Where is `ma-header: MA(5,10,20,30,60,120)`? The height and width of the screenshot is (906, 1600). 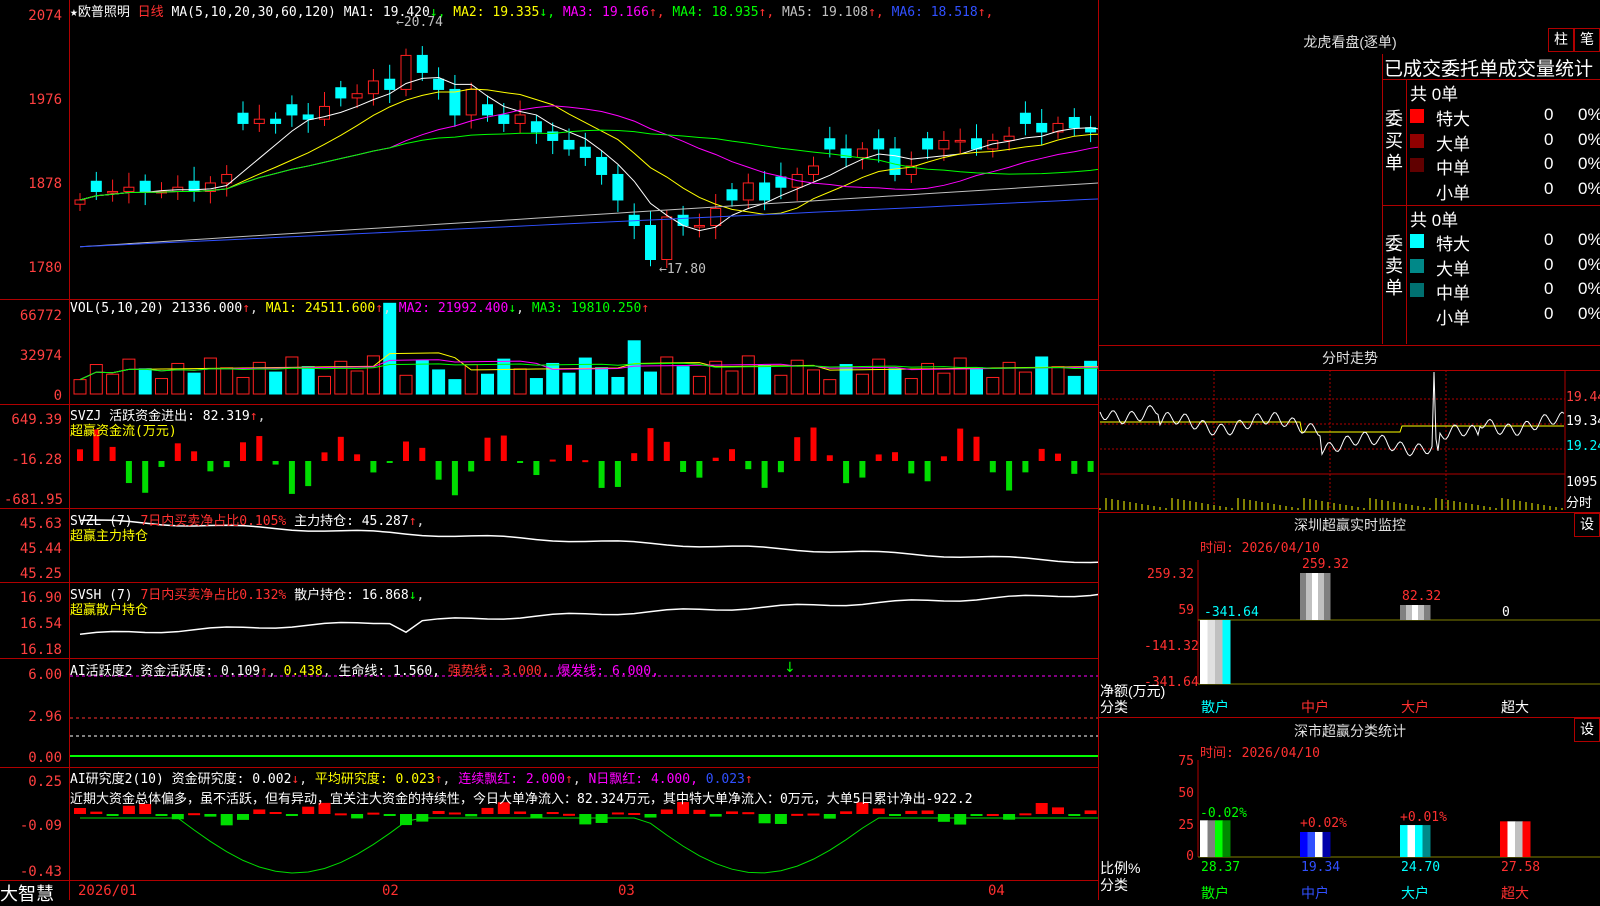
ma-header: MA(5,10,20,30,60,120) is located at coordinates (253, 12).